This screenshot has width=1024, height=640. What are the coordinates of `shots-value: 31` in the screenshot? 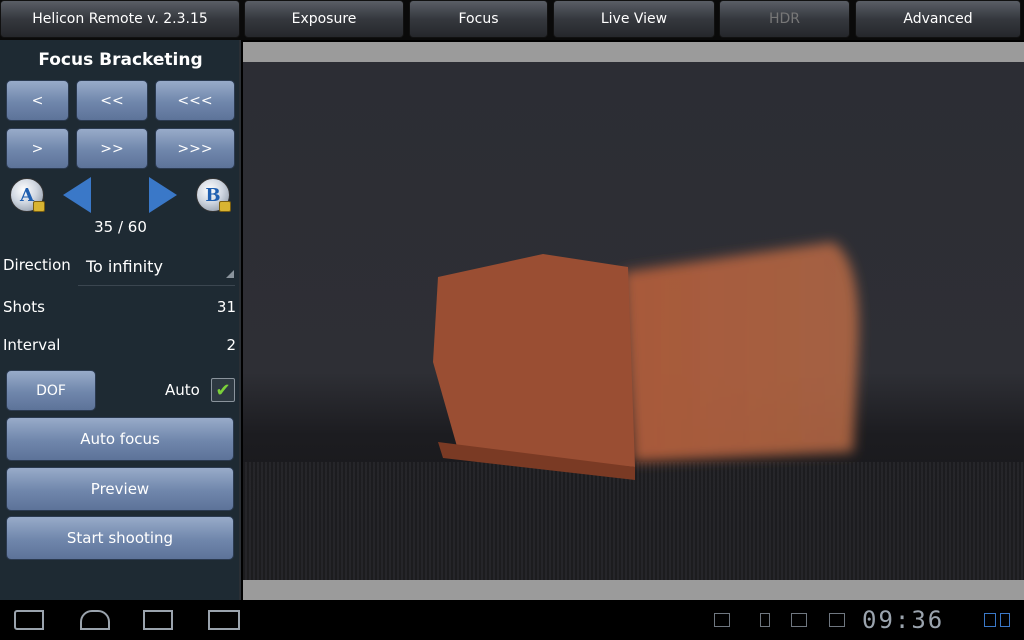 It's located at (193, 307).